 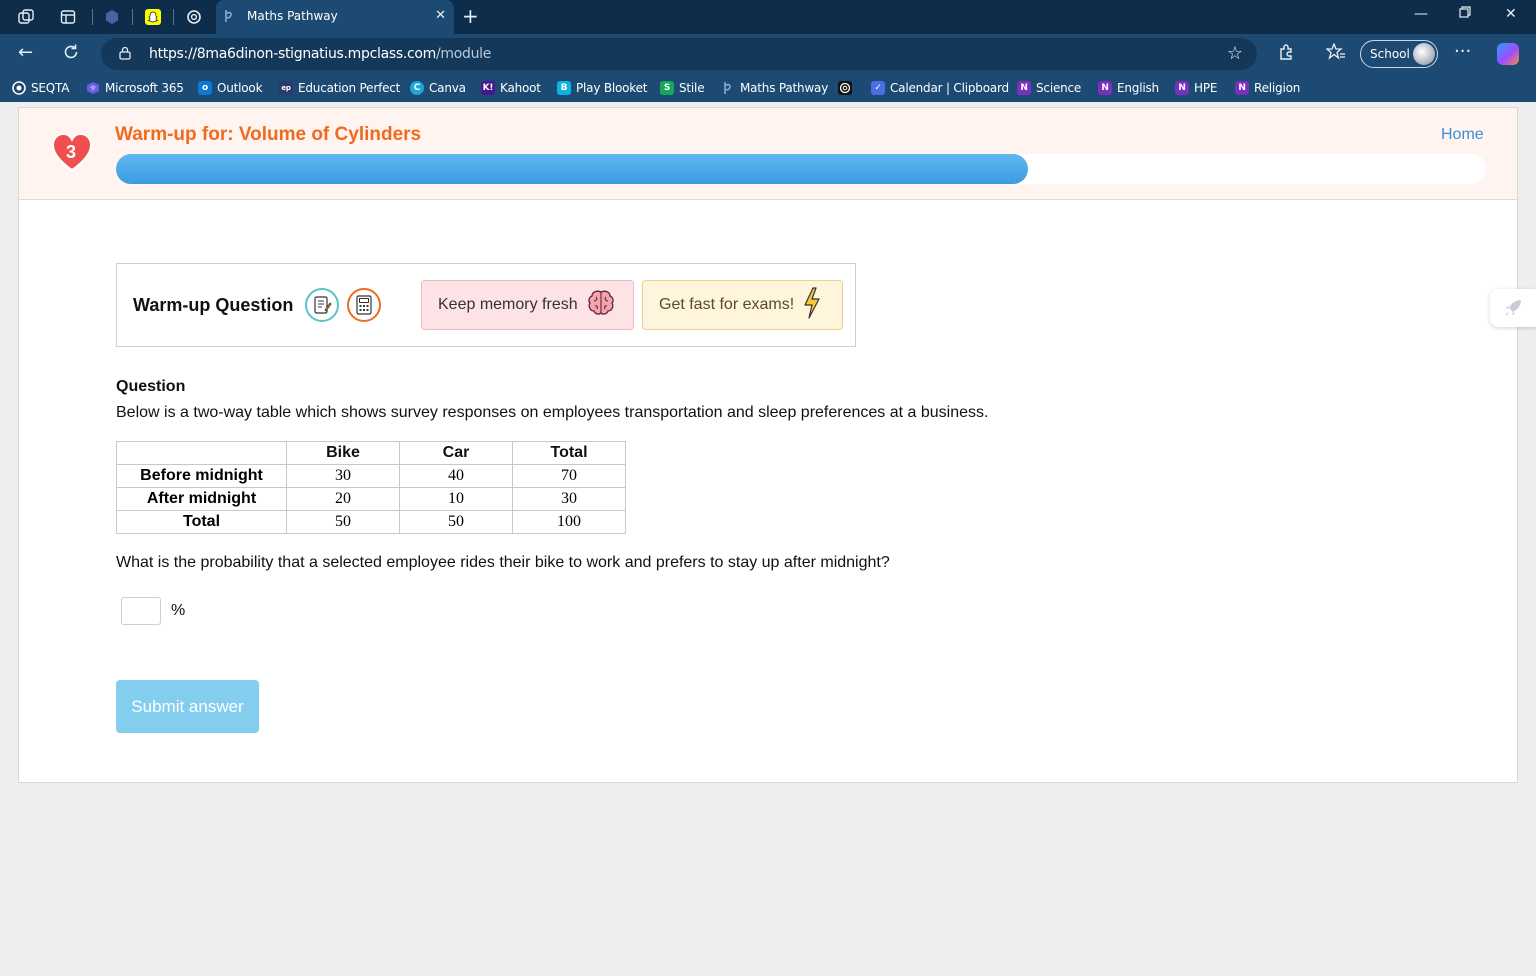 I want to click on new-tab-icon: +, so click(x=470, y=16).